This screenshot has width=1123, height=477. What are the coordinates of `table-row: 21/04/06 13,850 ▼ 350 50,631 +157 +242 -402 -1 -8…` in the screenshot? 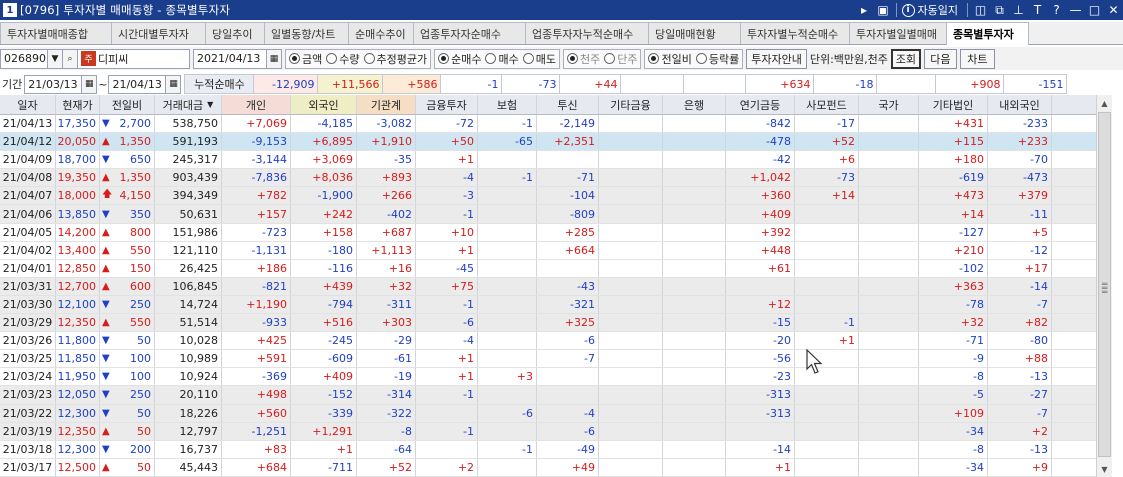 It's located at (556, 214).